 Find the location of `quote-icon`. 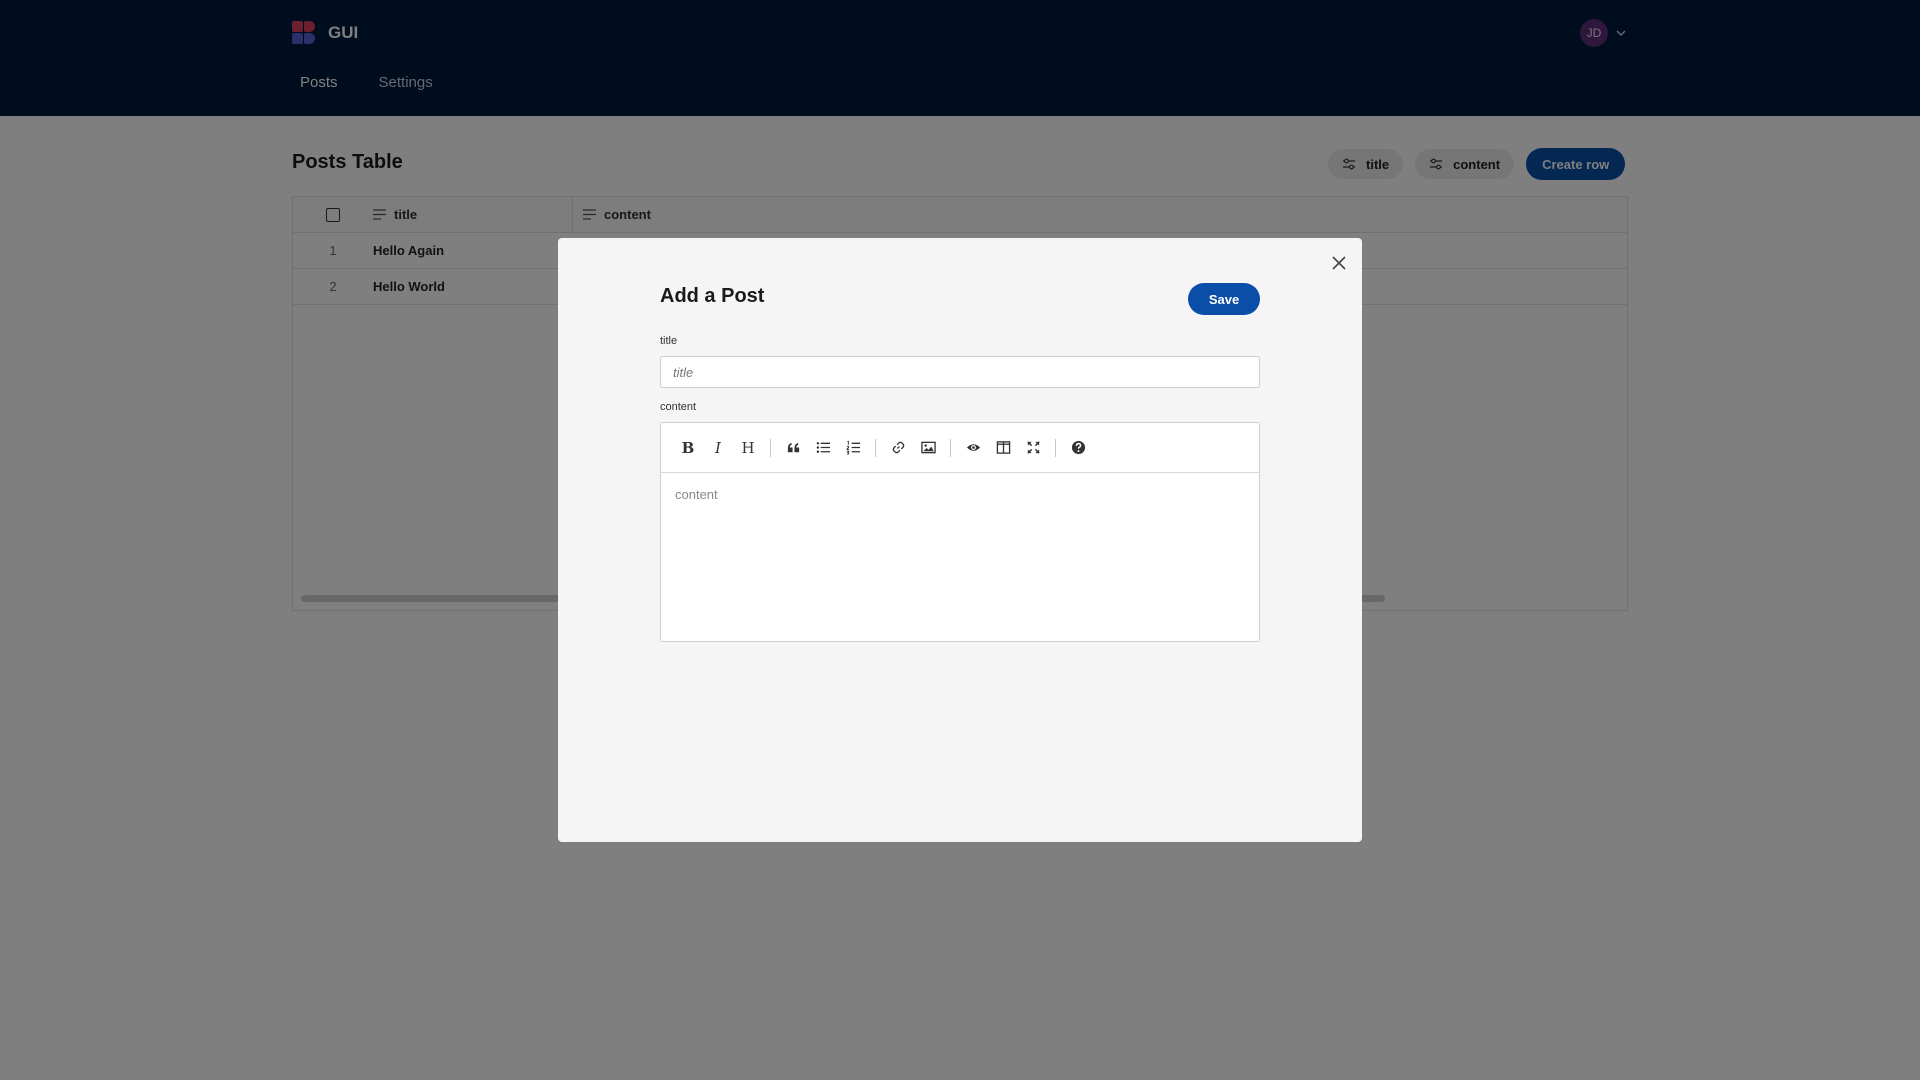

quote-icon is located at coordinates (793, 448).